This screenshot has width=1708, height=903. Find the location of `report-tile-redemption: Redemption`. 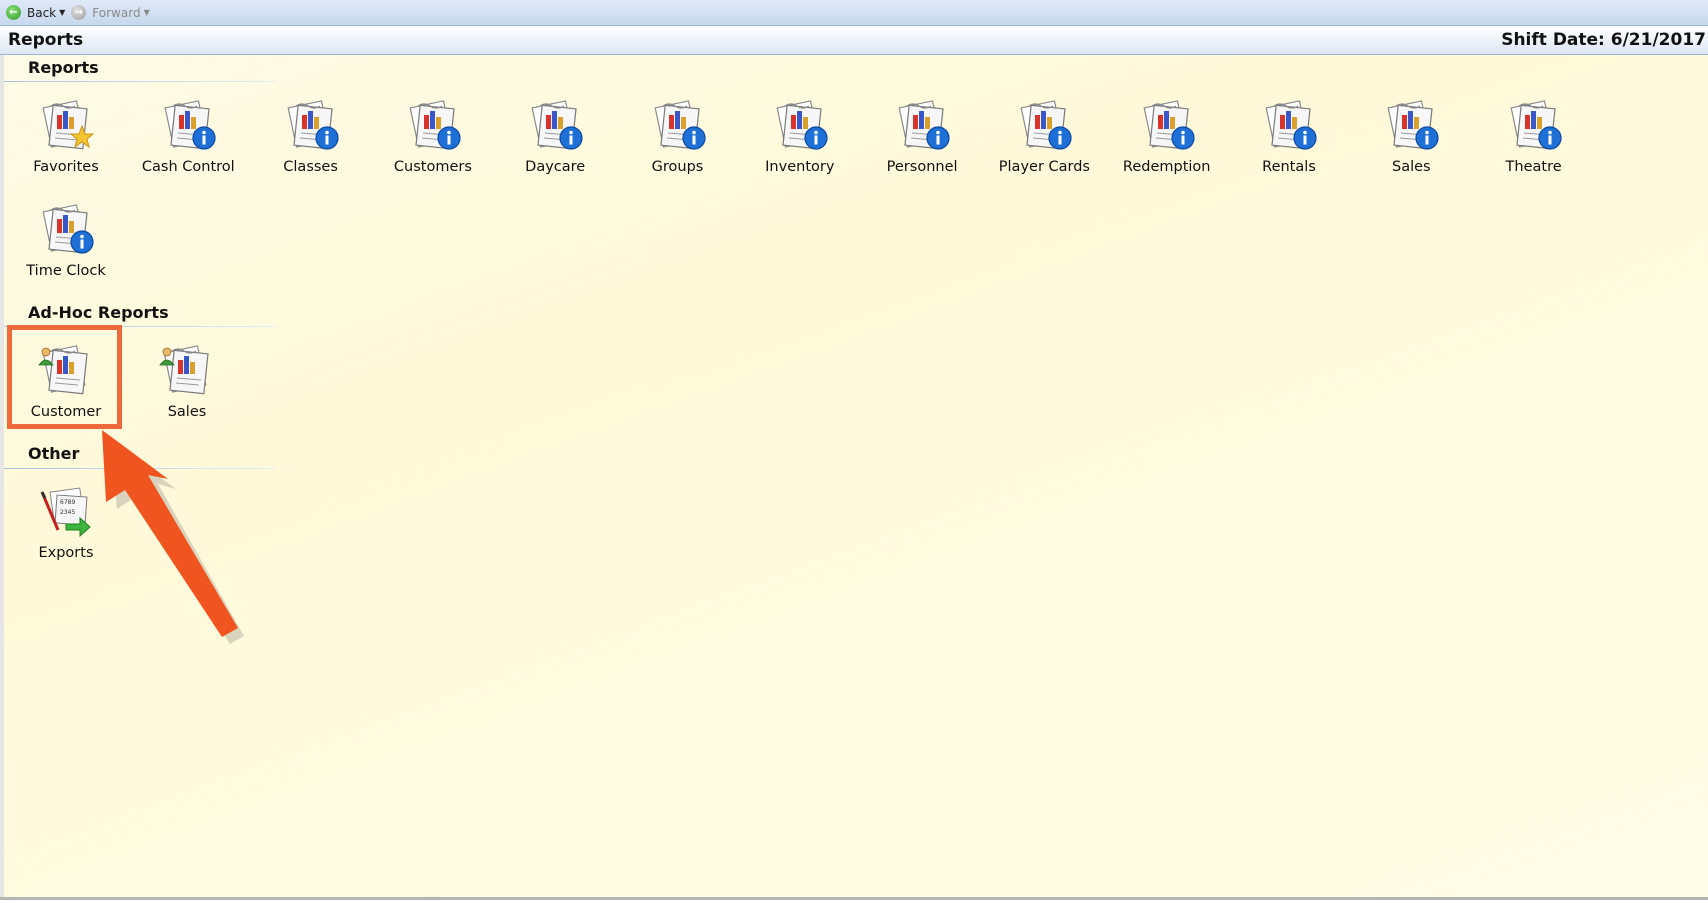

report-tile-redemption: Redemption is located at coordinates (1167, 143).